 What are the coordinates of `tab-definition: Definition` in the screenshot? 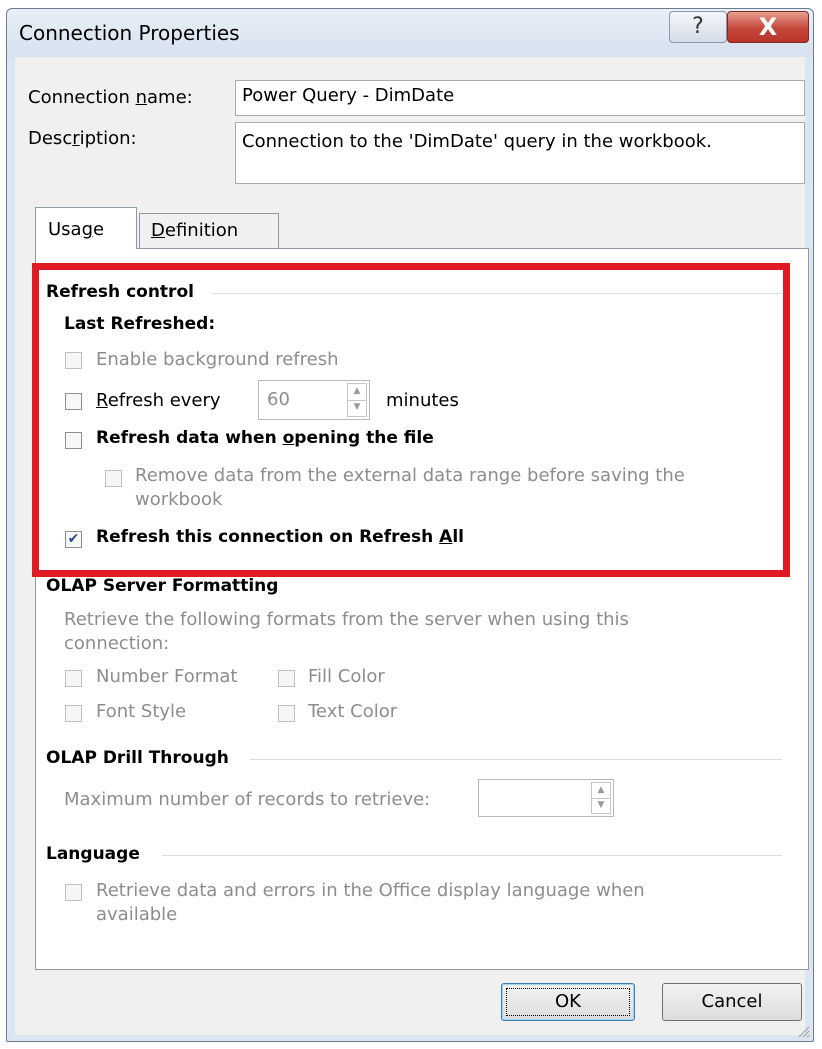 It's located at (209, 231).